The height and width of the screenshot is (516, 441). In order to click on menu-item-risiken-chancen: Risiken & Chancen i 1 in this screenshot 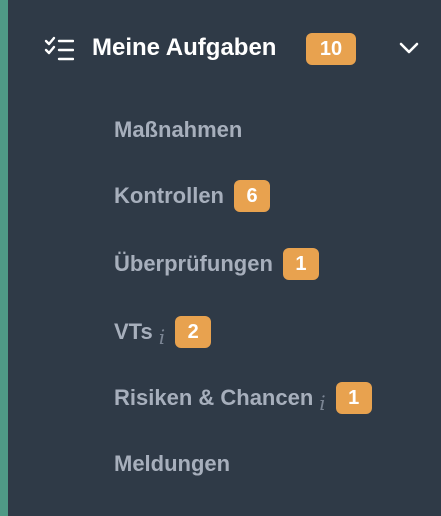, I will do `click(243, 398)`.